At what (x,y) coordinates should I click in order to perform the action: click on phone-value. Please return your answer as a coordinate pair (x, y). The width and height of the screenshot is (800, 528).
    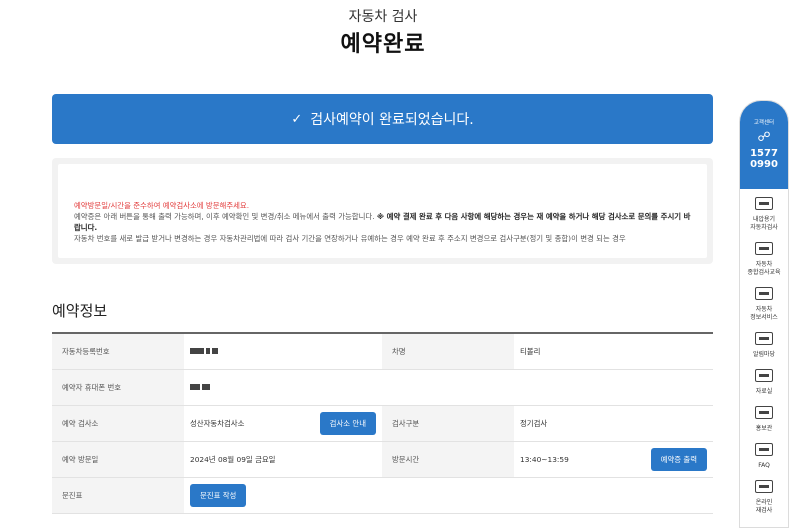
    Looking at the image, I should click on (448, 387).